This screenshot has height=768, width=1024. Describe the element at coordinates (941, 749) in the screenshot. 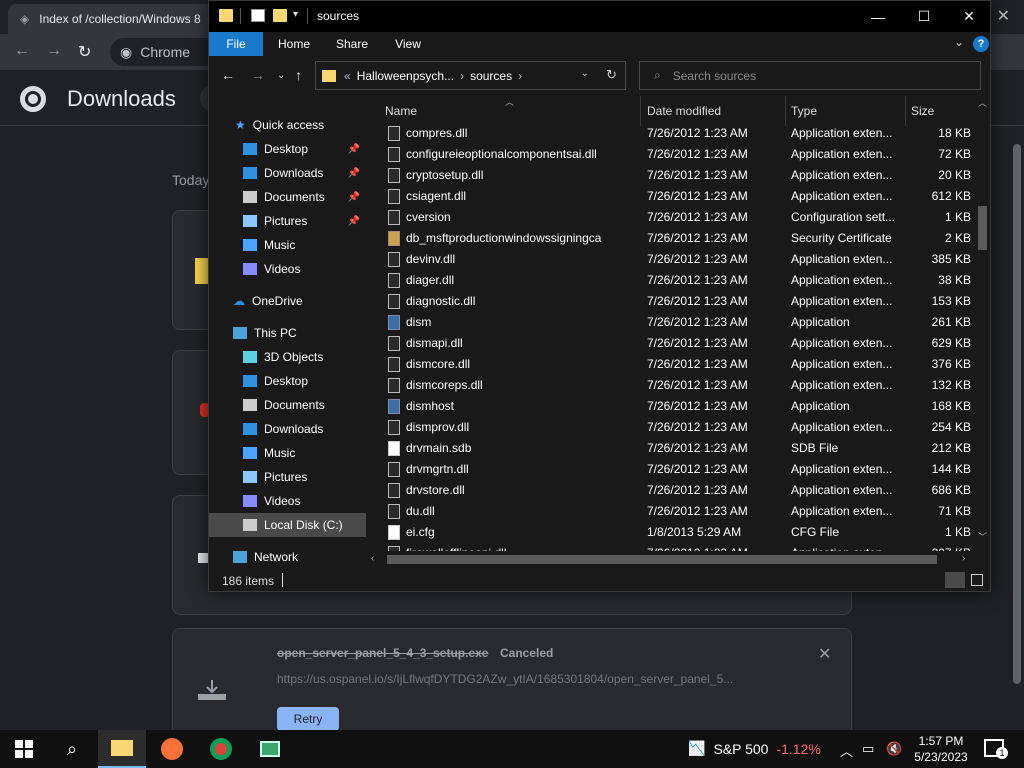

I see `clock: 1:57 PM 5/23/2023` at that location.